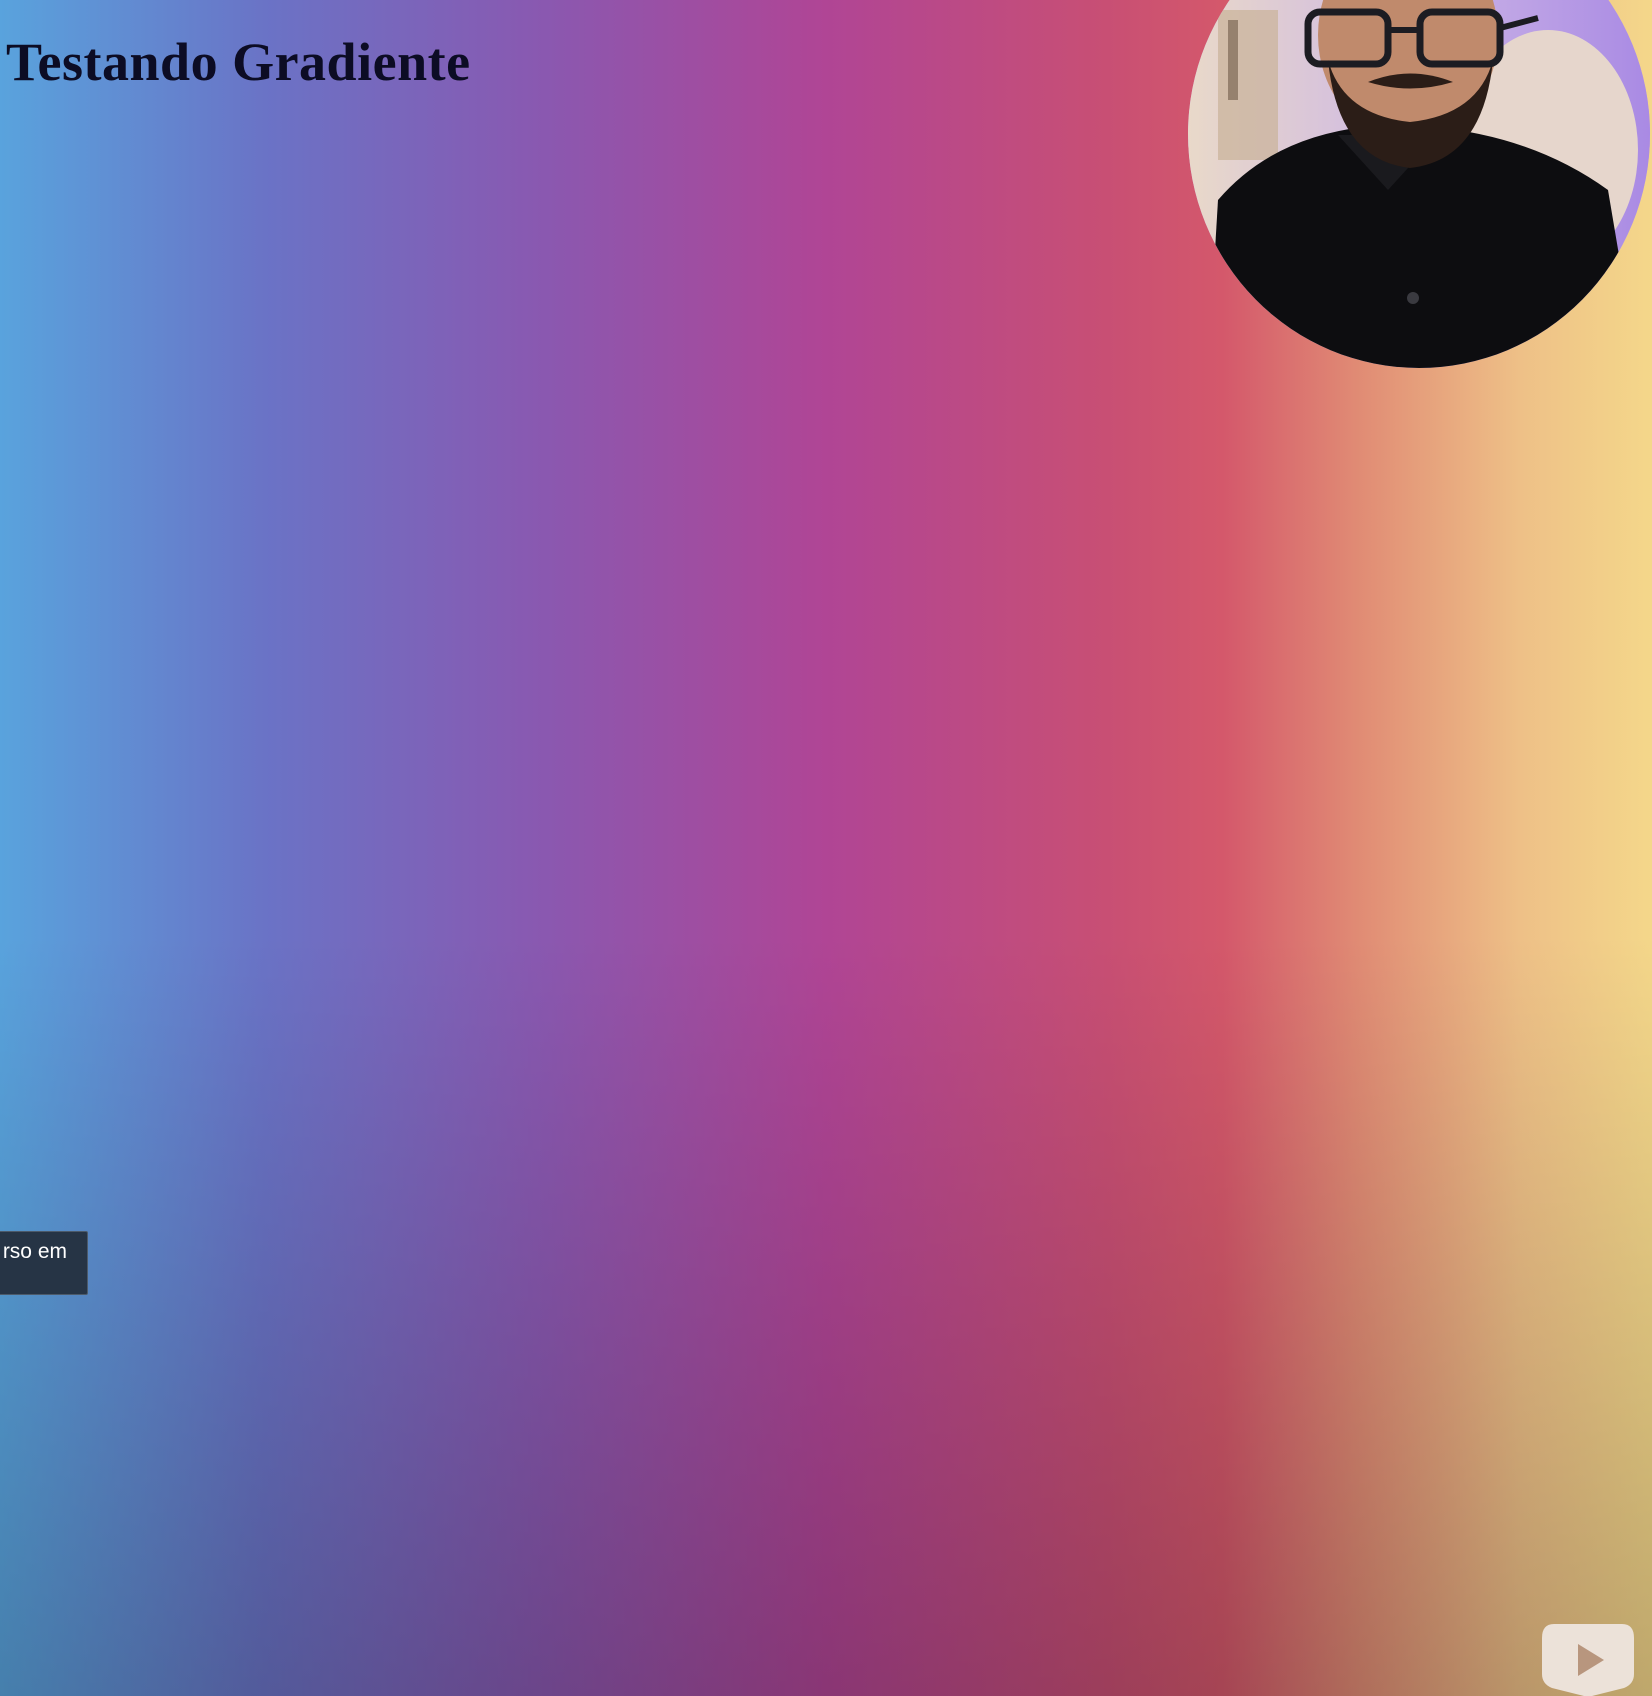 The height and width of the screenshot is (1696, 1652). I want to click on play-icon, so click(1588, 1660).